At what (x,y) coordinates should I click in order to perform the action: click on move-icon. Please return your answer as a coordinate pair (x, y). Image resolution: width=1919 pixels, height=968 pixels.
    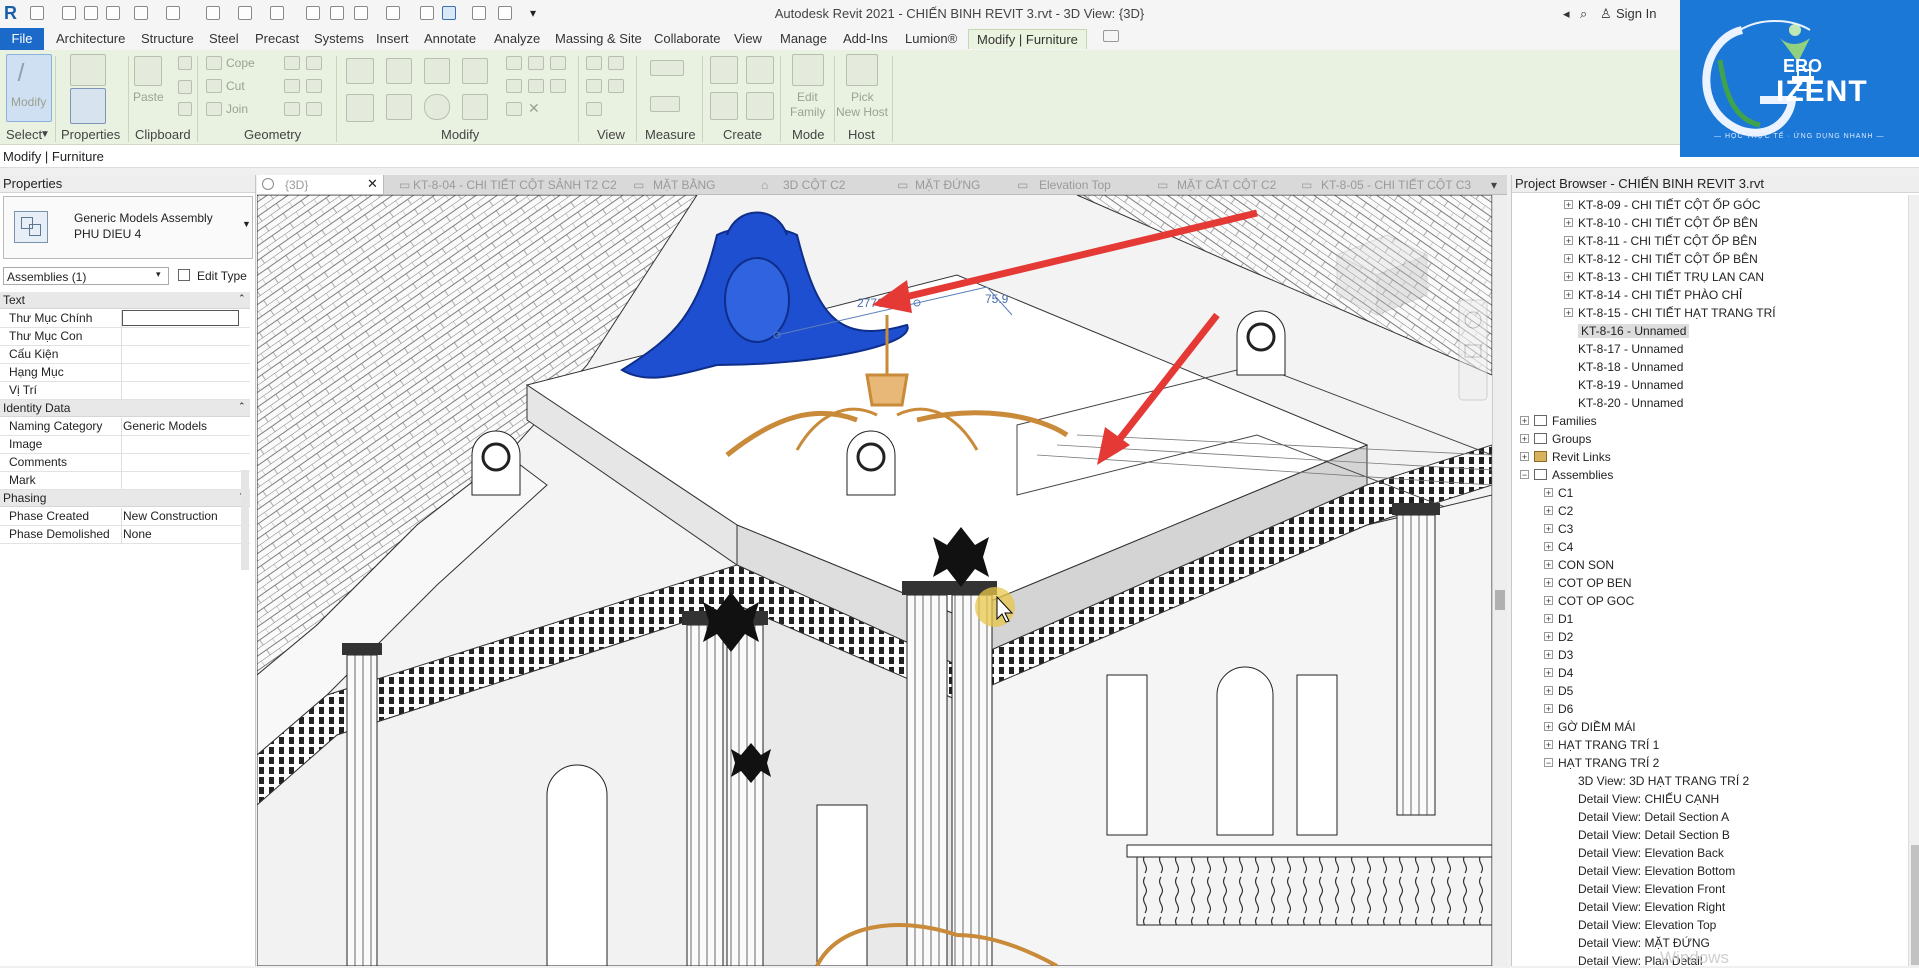
    Looking at the image, I should click on (360, 108).